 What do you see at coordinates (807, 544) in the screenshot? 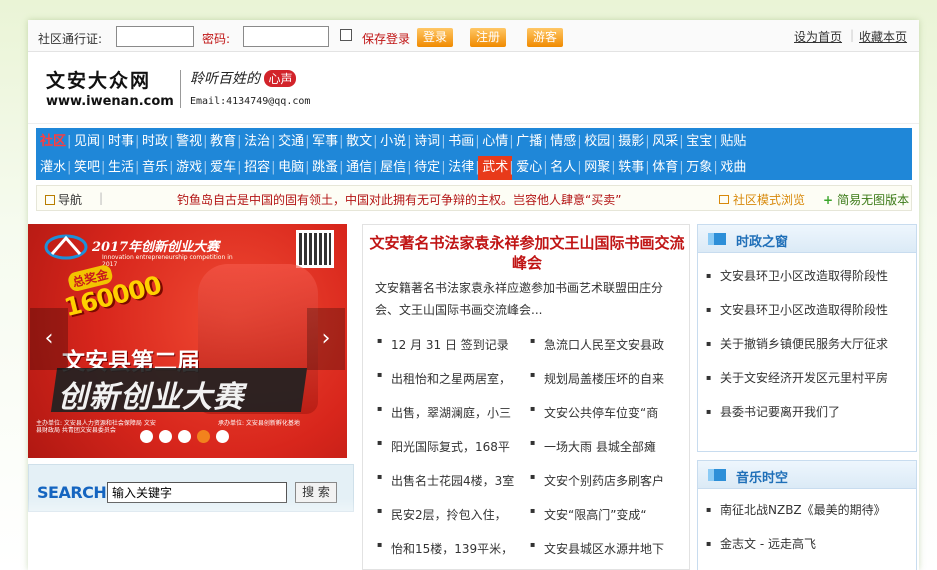
I see `sidebar-list-item: 金志文 - 远走高飞` at bounding box center [807, 544].